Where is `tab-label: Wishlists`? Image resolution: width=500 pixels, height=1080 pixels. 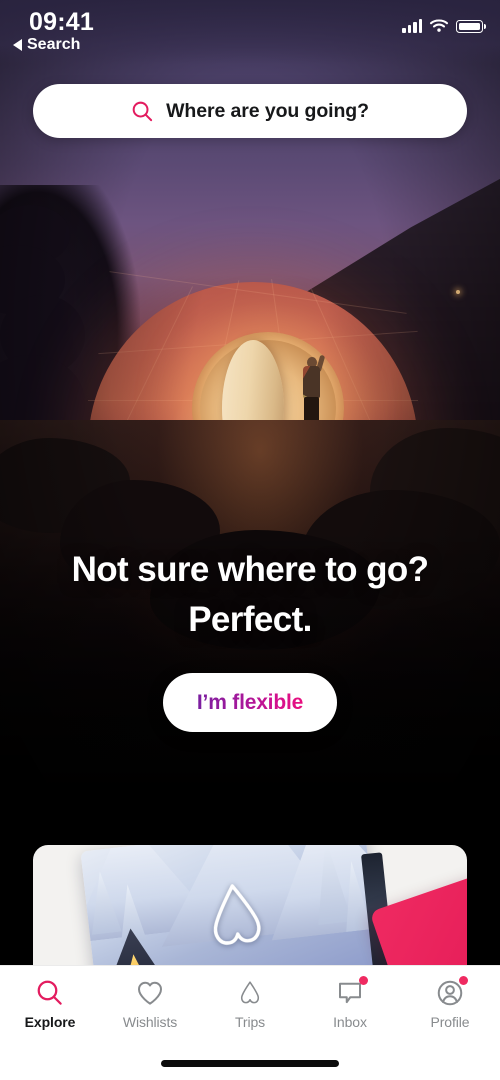 tab-label: Wishlists is located at coordinates (150, 1022).